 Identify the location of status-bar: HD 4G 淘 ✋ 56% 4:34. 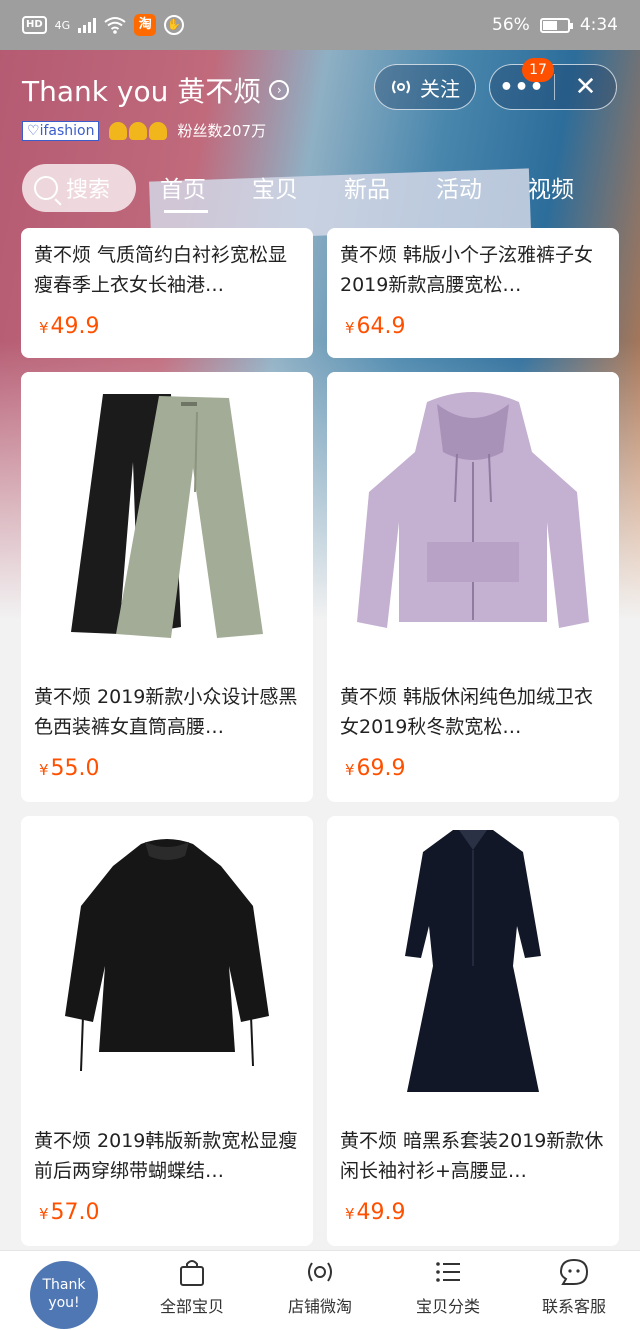
(320, 25).